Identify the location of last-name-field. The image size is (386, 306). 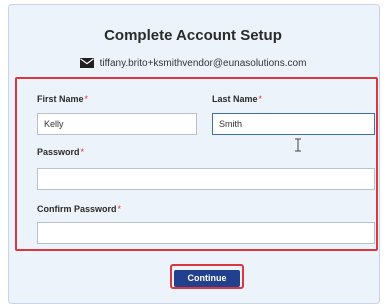
(293, 124).